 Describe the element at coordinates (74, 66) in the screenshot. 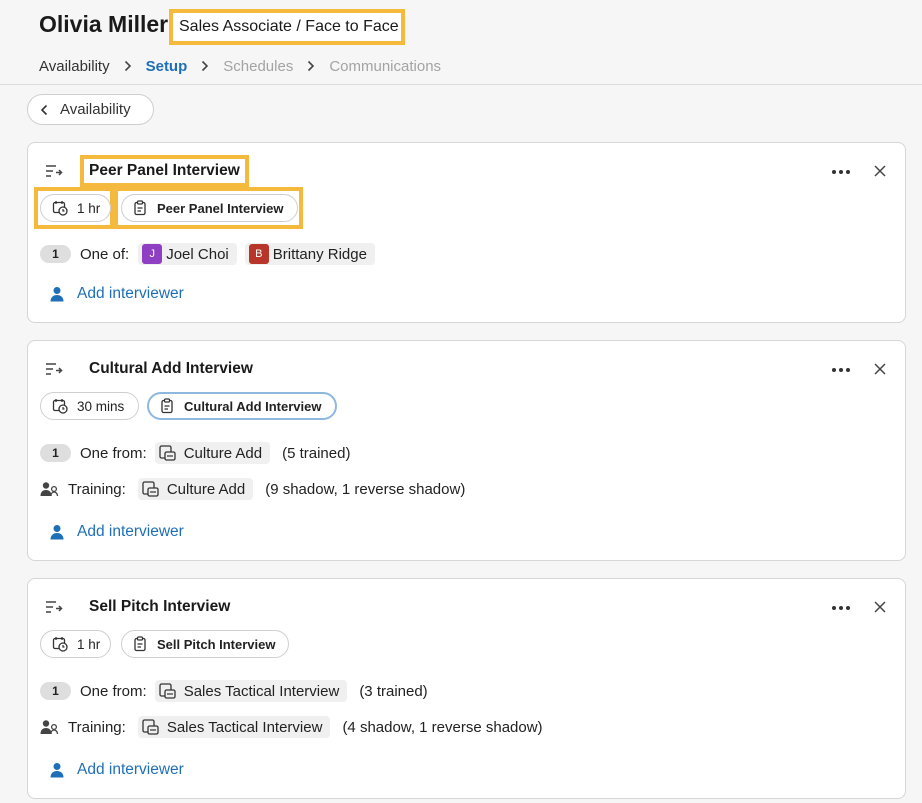

I see `breadcrumb-availability: Availability` at that location.